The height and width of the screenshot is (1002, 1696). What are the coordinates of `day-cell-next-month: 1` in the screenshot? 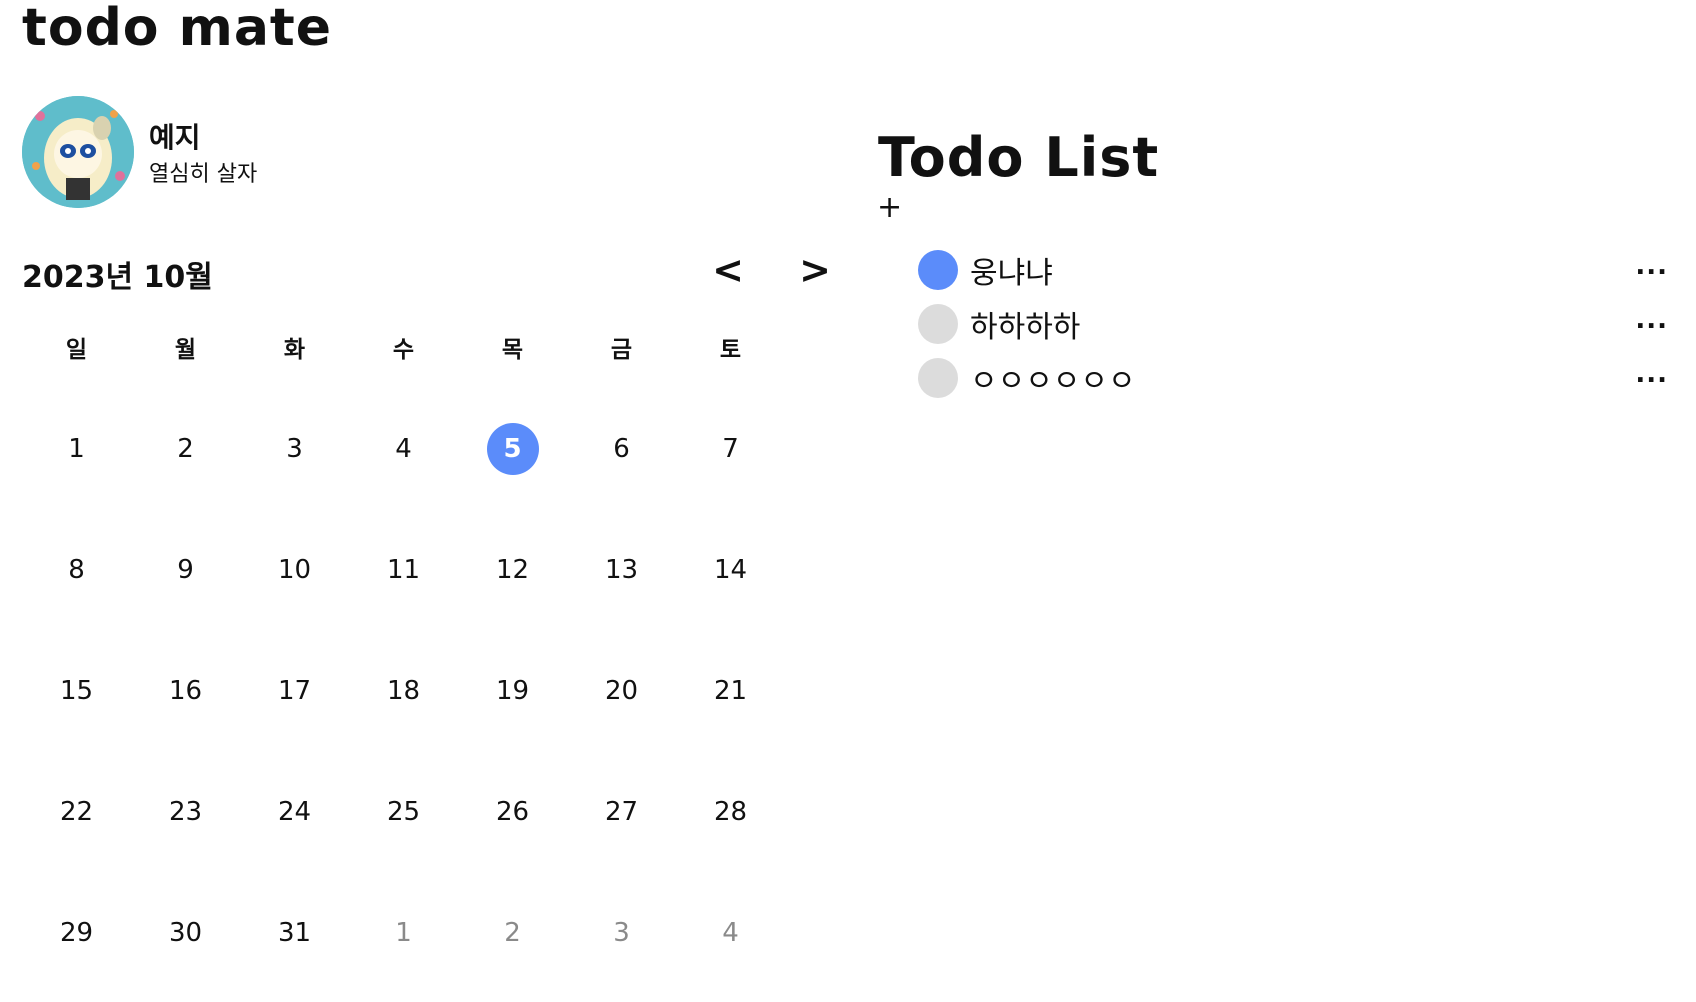 It's located at (403, 933).